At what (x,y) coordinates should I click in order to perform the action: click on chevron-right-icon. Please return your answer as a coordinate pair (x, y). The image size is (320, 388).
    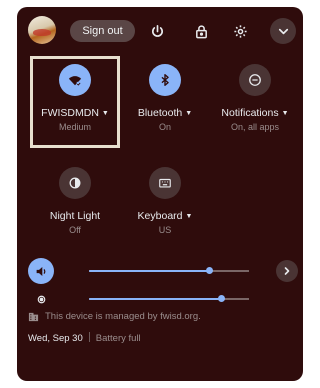
    Looking at the image, I should click on (287, 271).